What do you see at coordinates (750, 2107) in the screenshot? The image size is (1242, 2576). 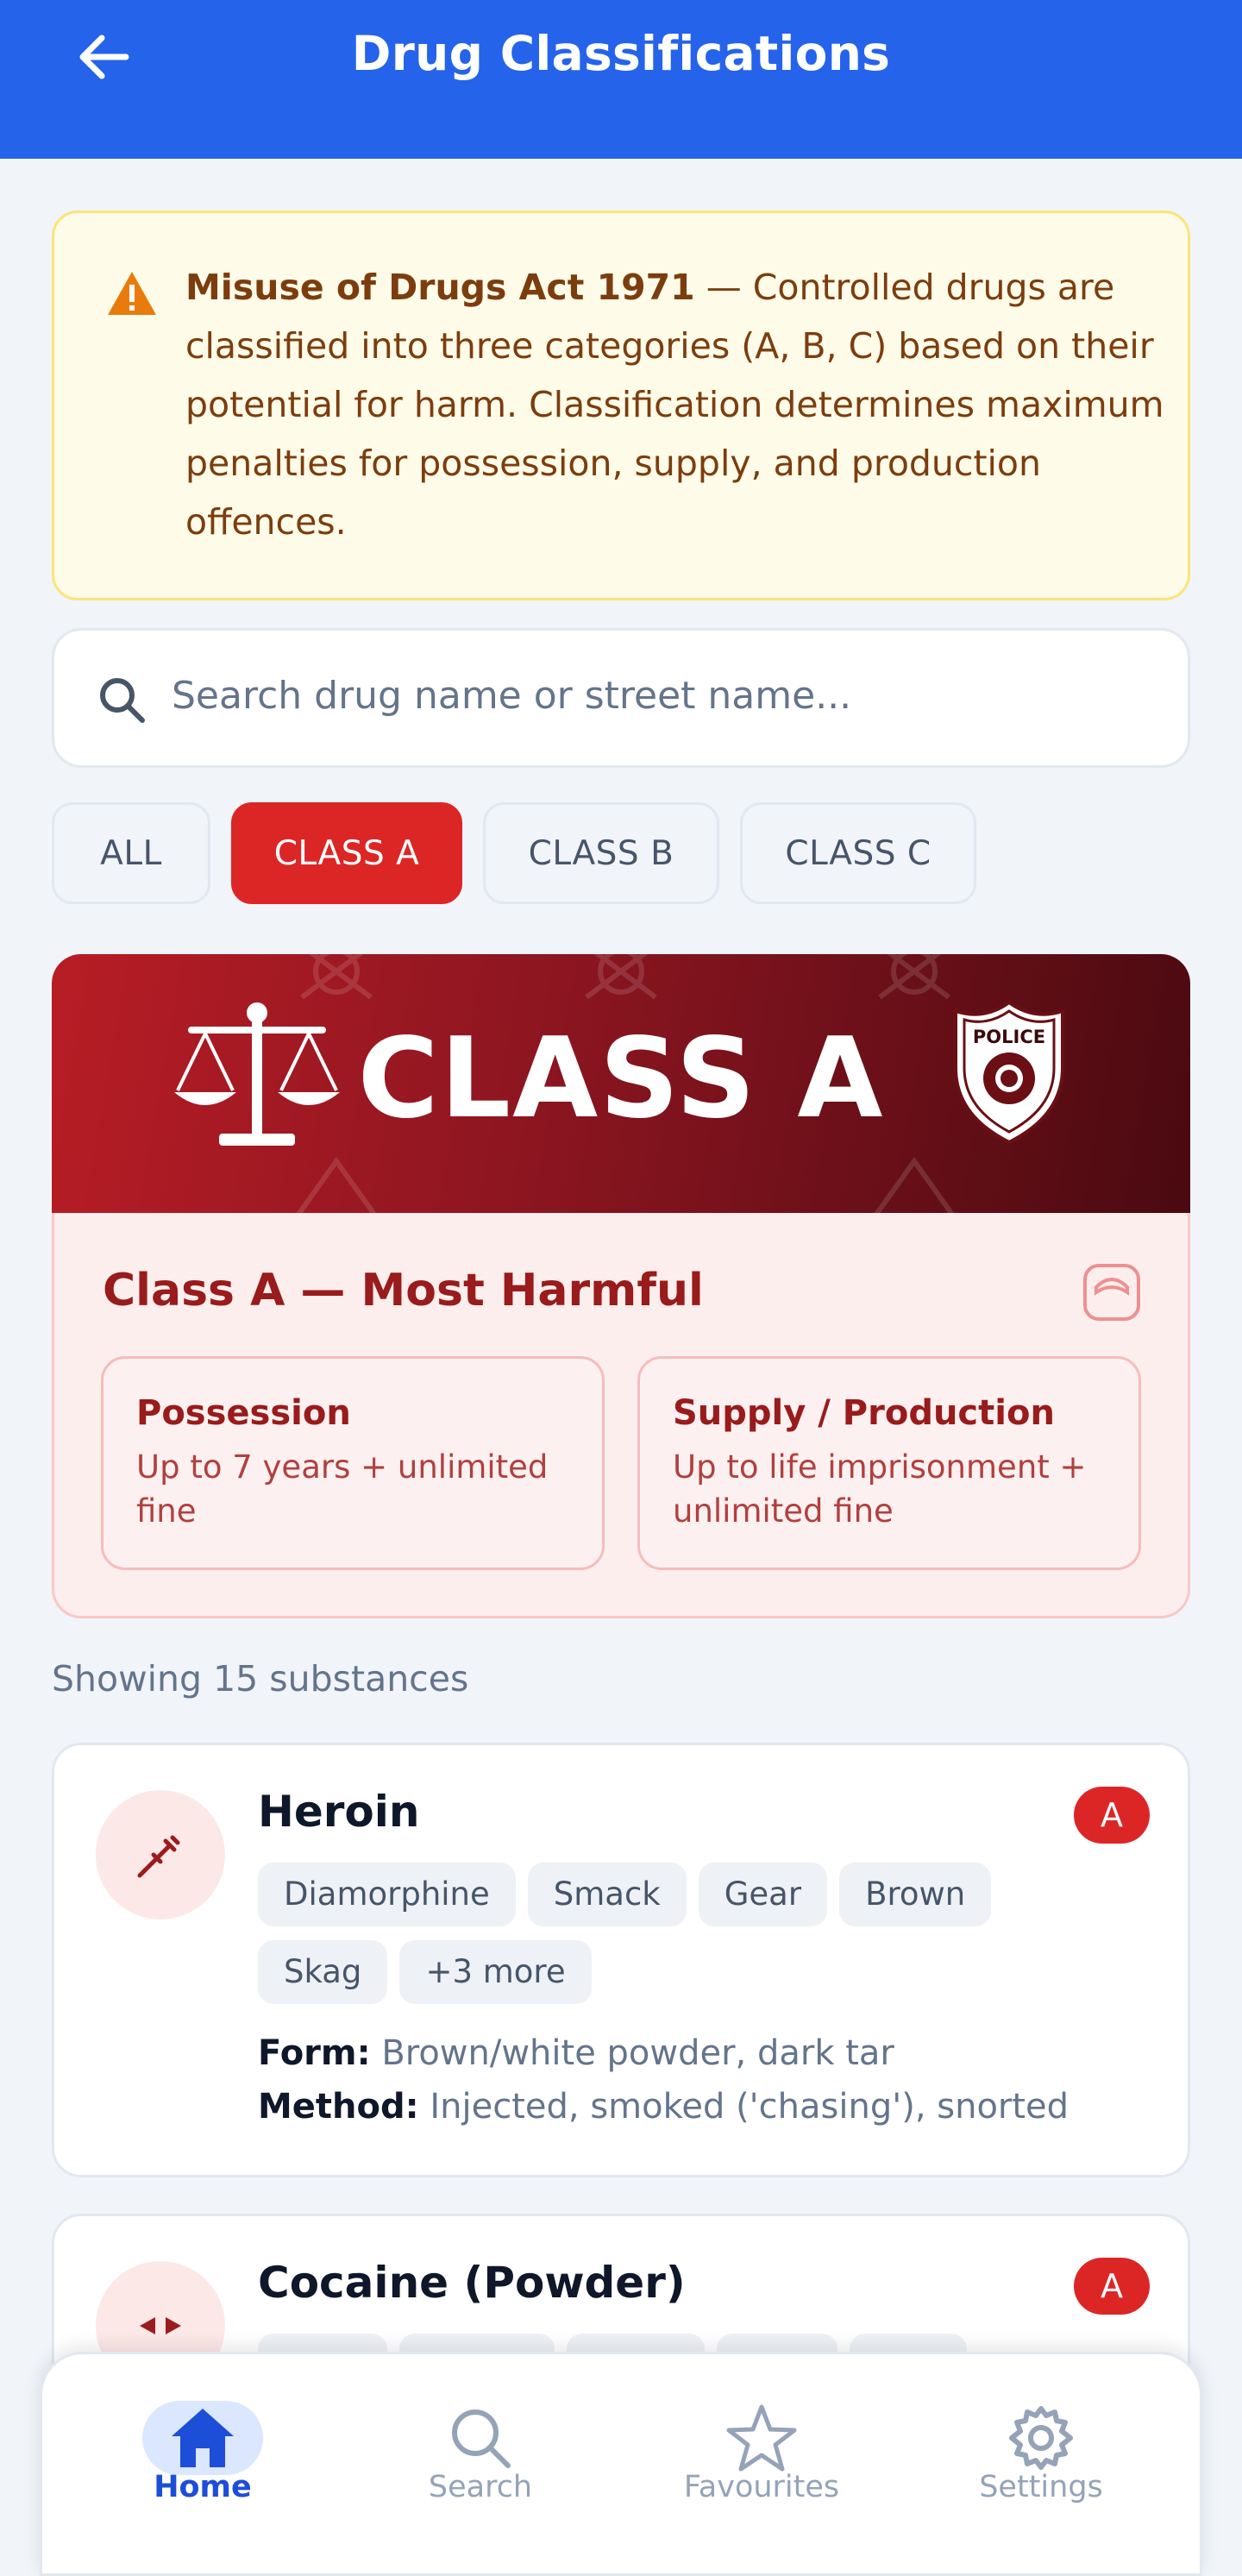 I see `method-value: Injected, smoked ('chasing'), snorted` at bounding box center [750, 2107].